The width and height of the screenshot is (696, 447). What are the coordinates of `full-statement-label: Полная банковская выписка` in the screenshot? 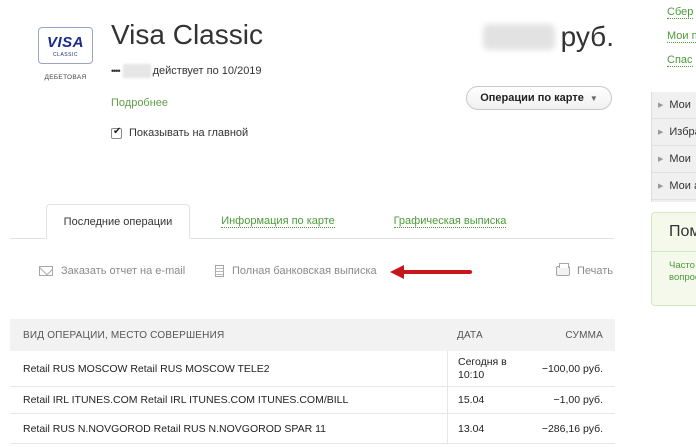 It's located at (304, 271).